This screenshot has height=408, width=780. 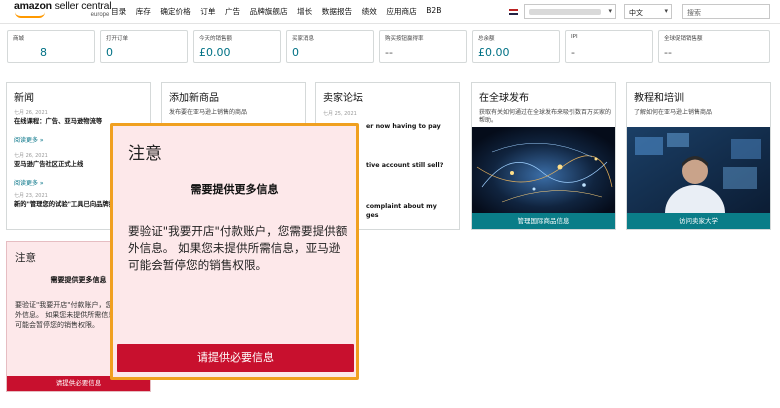 I want to click on news-headline: 在线课程：广告、亚马逊物流等, so click(x=58, y=122).